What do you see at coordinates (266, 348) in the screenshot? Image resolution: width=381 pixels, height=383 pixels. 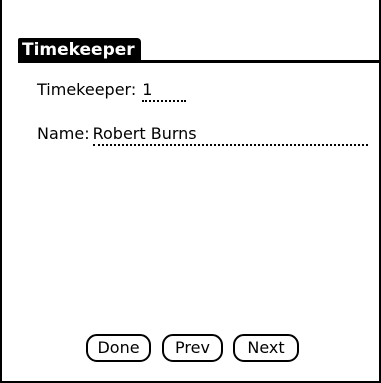 I see `next-button: Next` at bounding box center [266, 348].